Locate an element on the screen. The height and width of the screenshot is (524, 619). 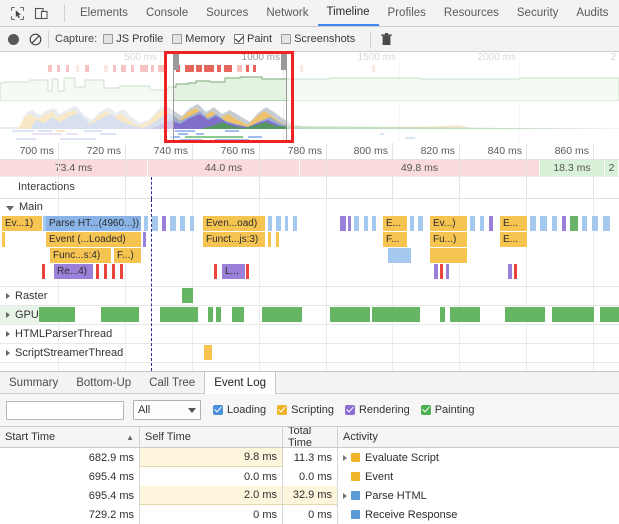
category-filter-loading: Loading is located at coordinates (239, 410).